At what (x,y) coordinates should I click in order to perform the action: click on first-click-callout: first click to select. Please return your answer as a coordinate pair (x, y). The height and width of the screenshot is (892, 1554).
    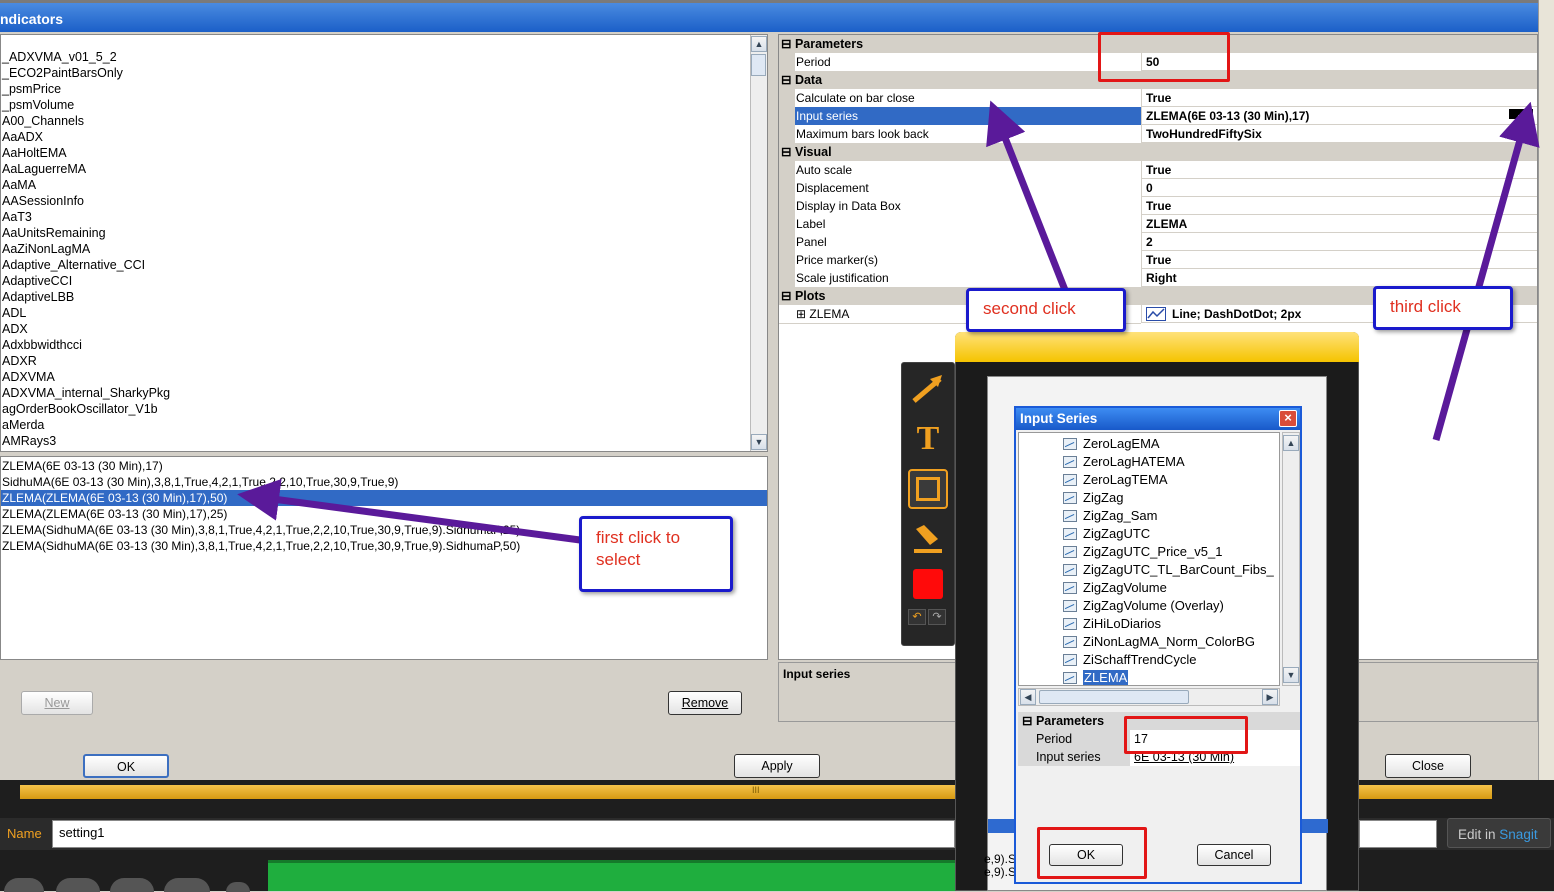
    Looking at the image, I should click on (656, 554).